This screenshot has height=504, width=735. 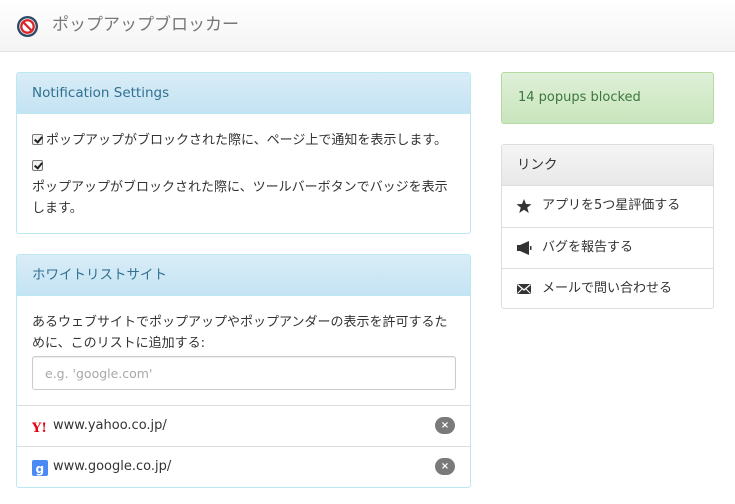 I want to click on links-panel: リンク アプリを5つ星評価する バグを報告する メールで問い合わせる, so click(x=607, y=226).